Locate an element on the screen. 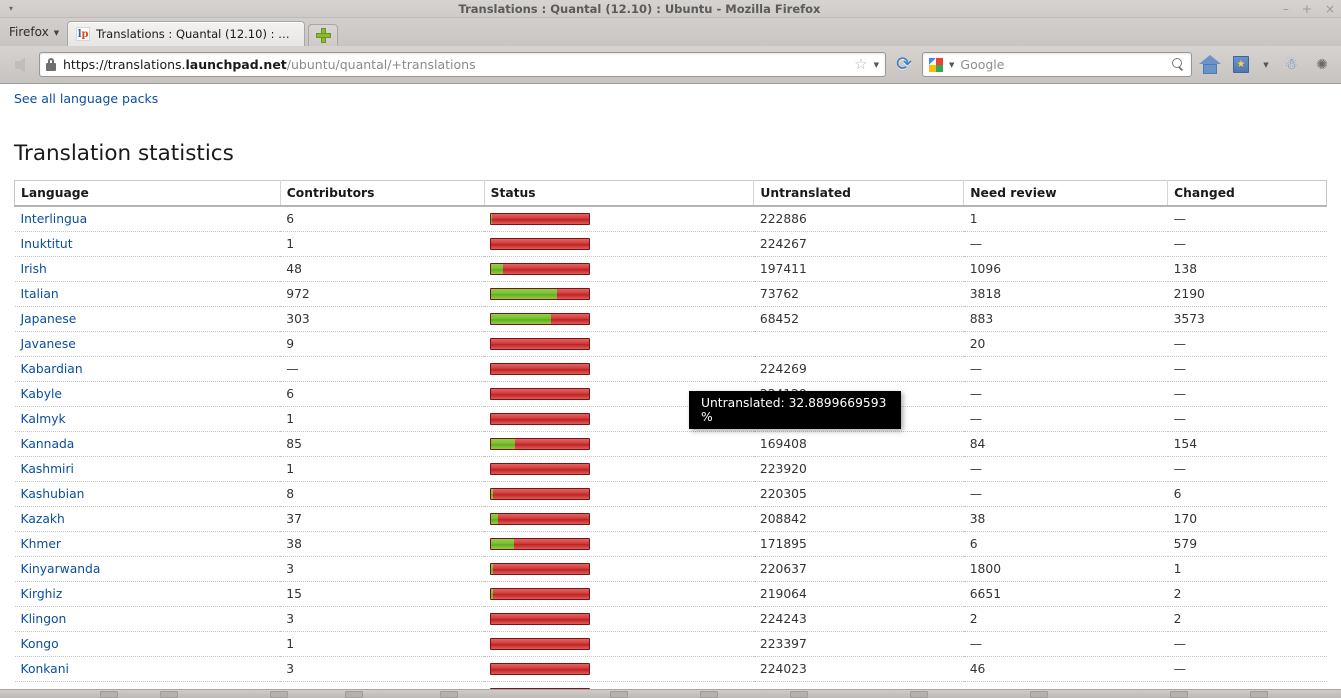  back-button is located at coordinates (20, 65).